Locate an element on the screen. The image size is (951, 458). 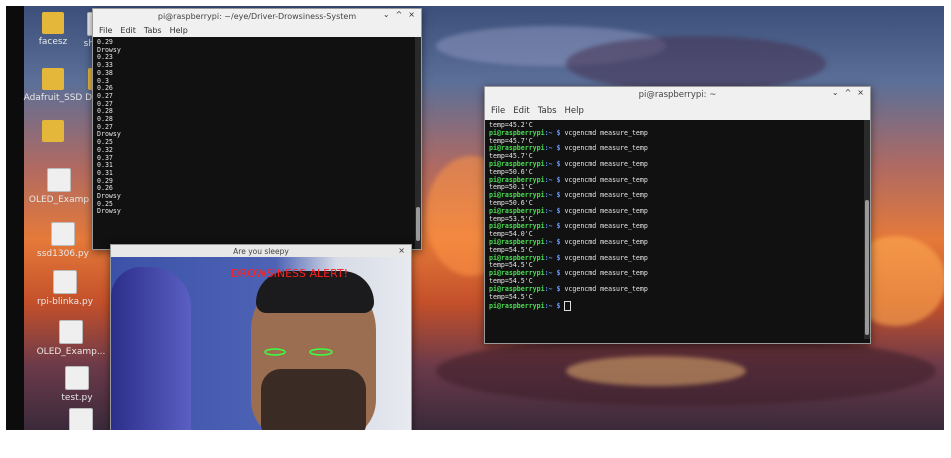
desktop-icon: OLED_Examp is located at coordinates (59, 186).